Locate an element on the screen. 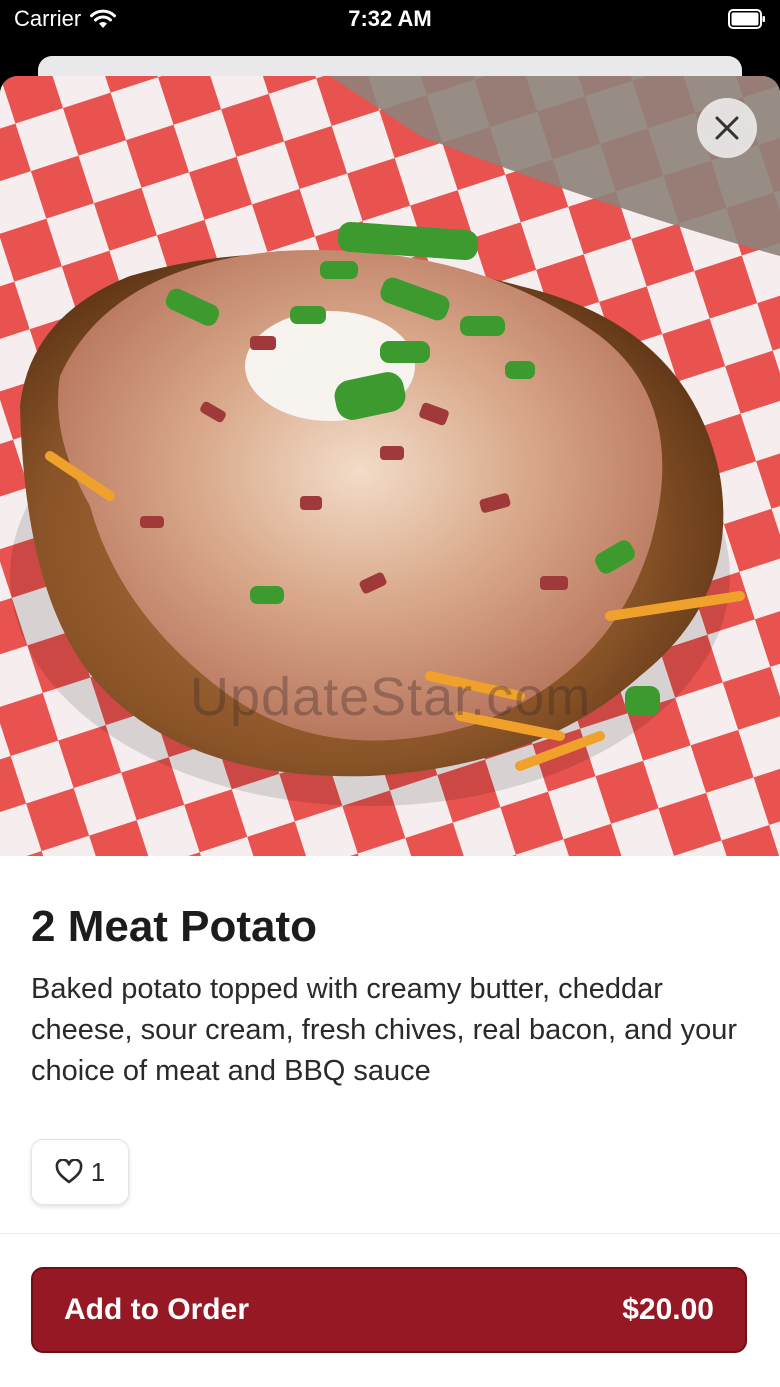 The width and height of the screenshot is (780, 1387). add-to-order-label: Add to Order is located at coordinates (156, 1309).